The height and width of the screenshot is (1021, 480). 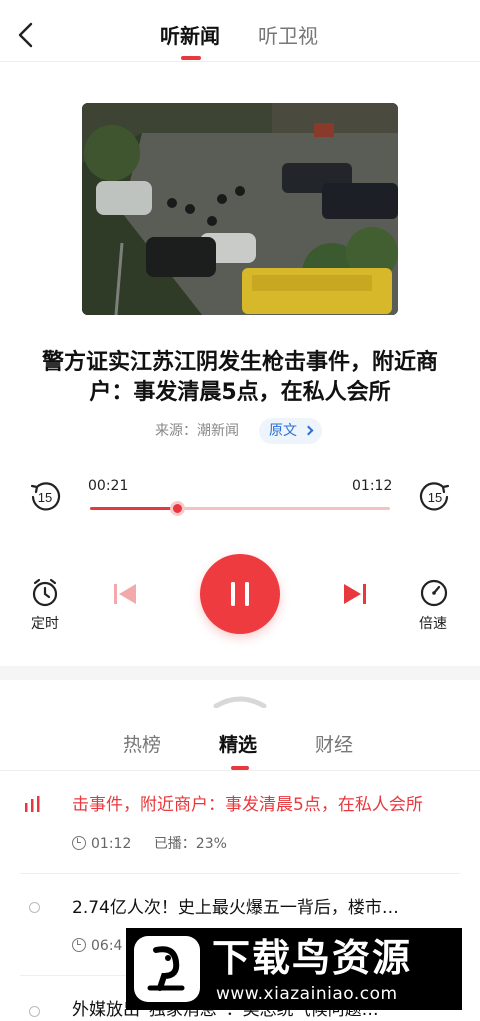 What do you see at coordinates (312, 958) in the screenshot?
I see `watermark-title: 下载鸟资源` at bounding box center [312, 958].